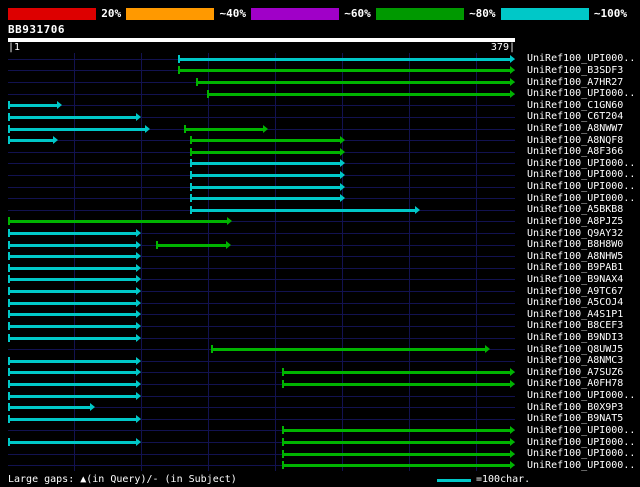 Image resolution: width=640 pixels, height=487 pixels. Describe the element at coordinates (575, 105) in the screenshot. I see `hit-label: UniRef100_C1GN60` at that location.